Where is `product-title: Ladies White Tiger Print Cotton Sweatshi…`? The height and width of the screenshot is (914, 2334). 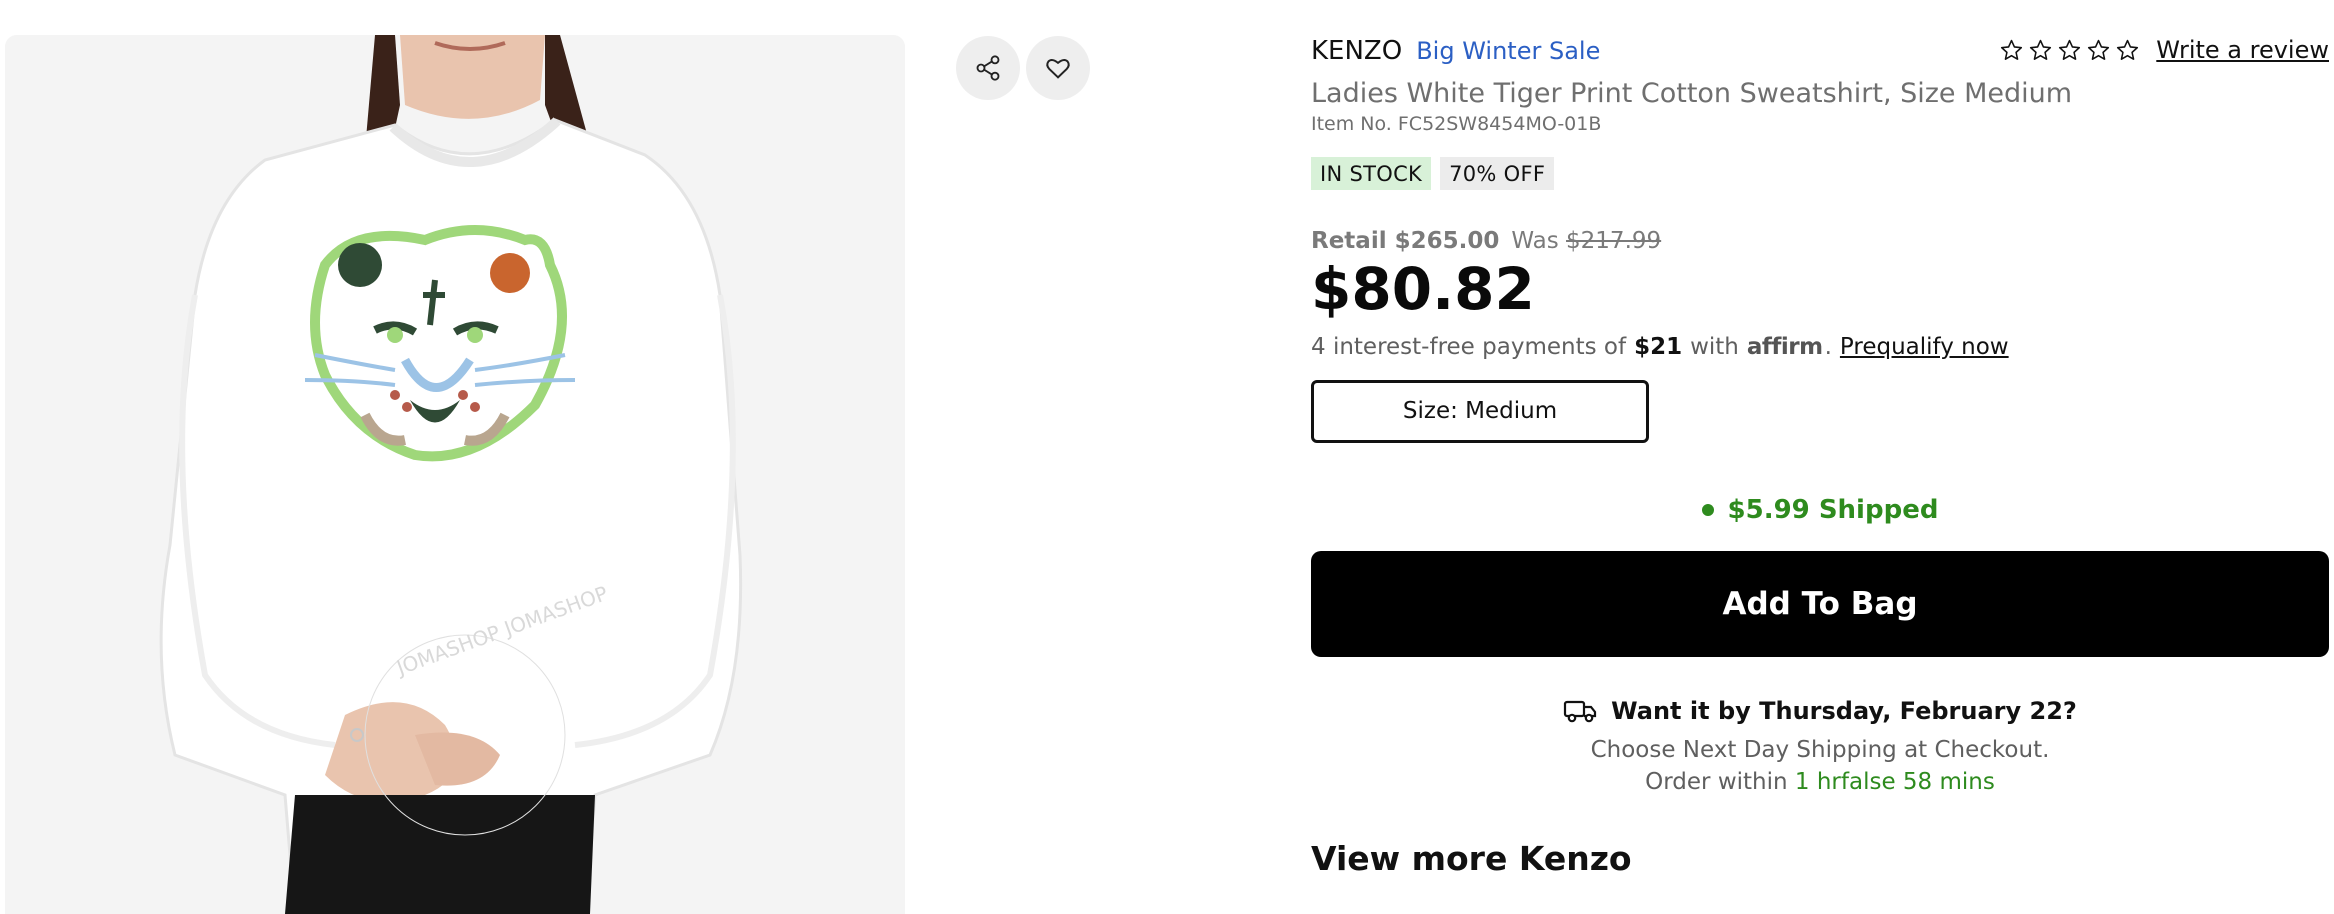 product-title: Ladies White Tiger Print Cotton Sweatshi… is located at coordinates (1692, 93).